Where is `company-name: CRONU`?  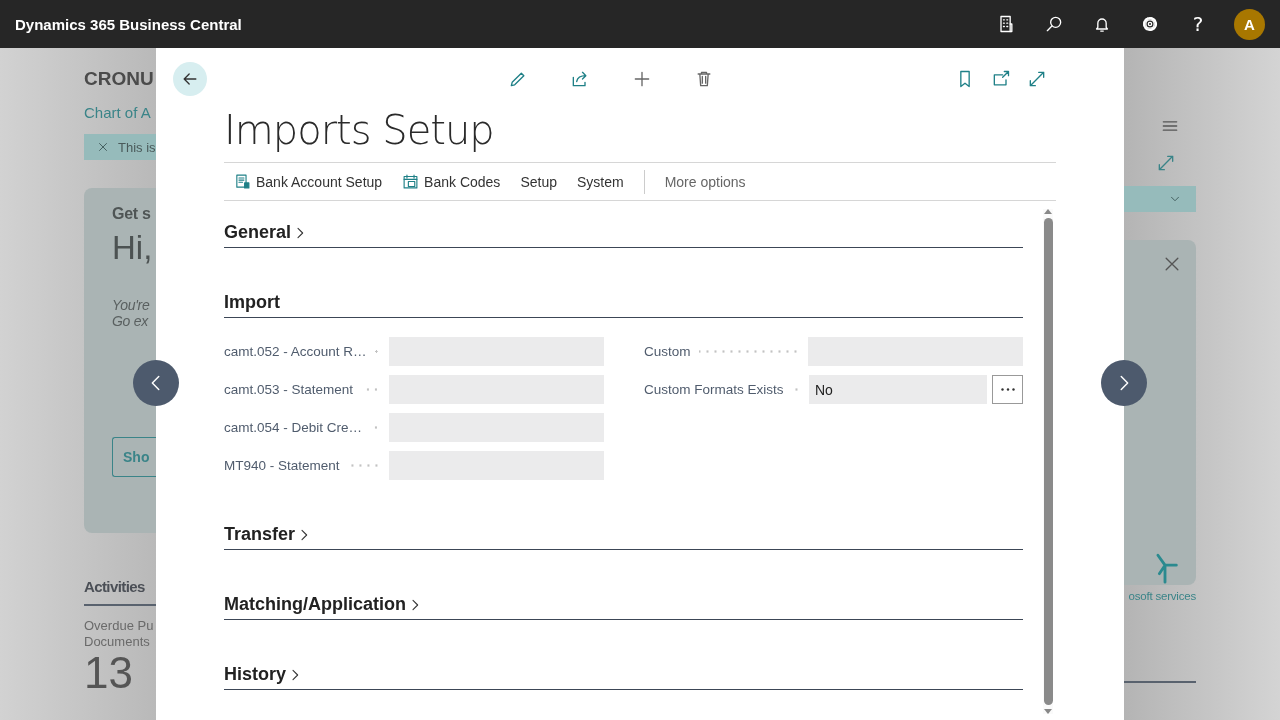 company-name: CRONU is located at coordinates (119, 79).